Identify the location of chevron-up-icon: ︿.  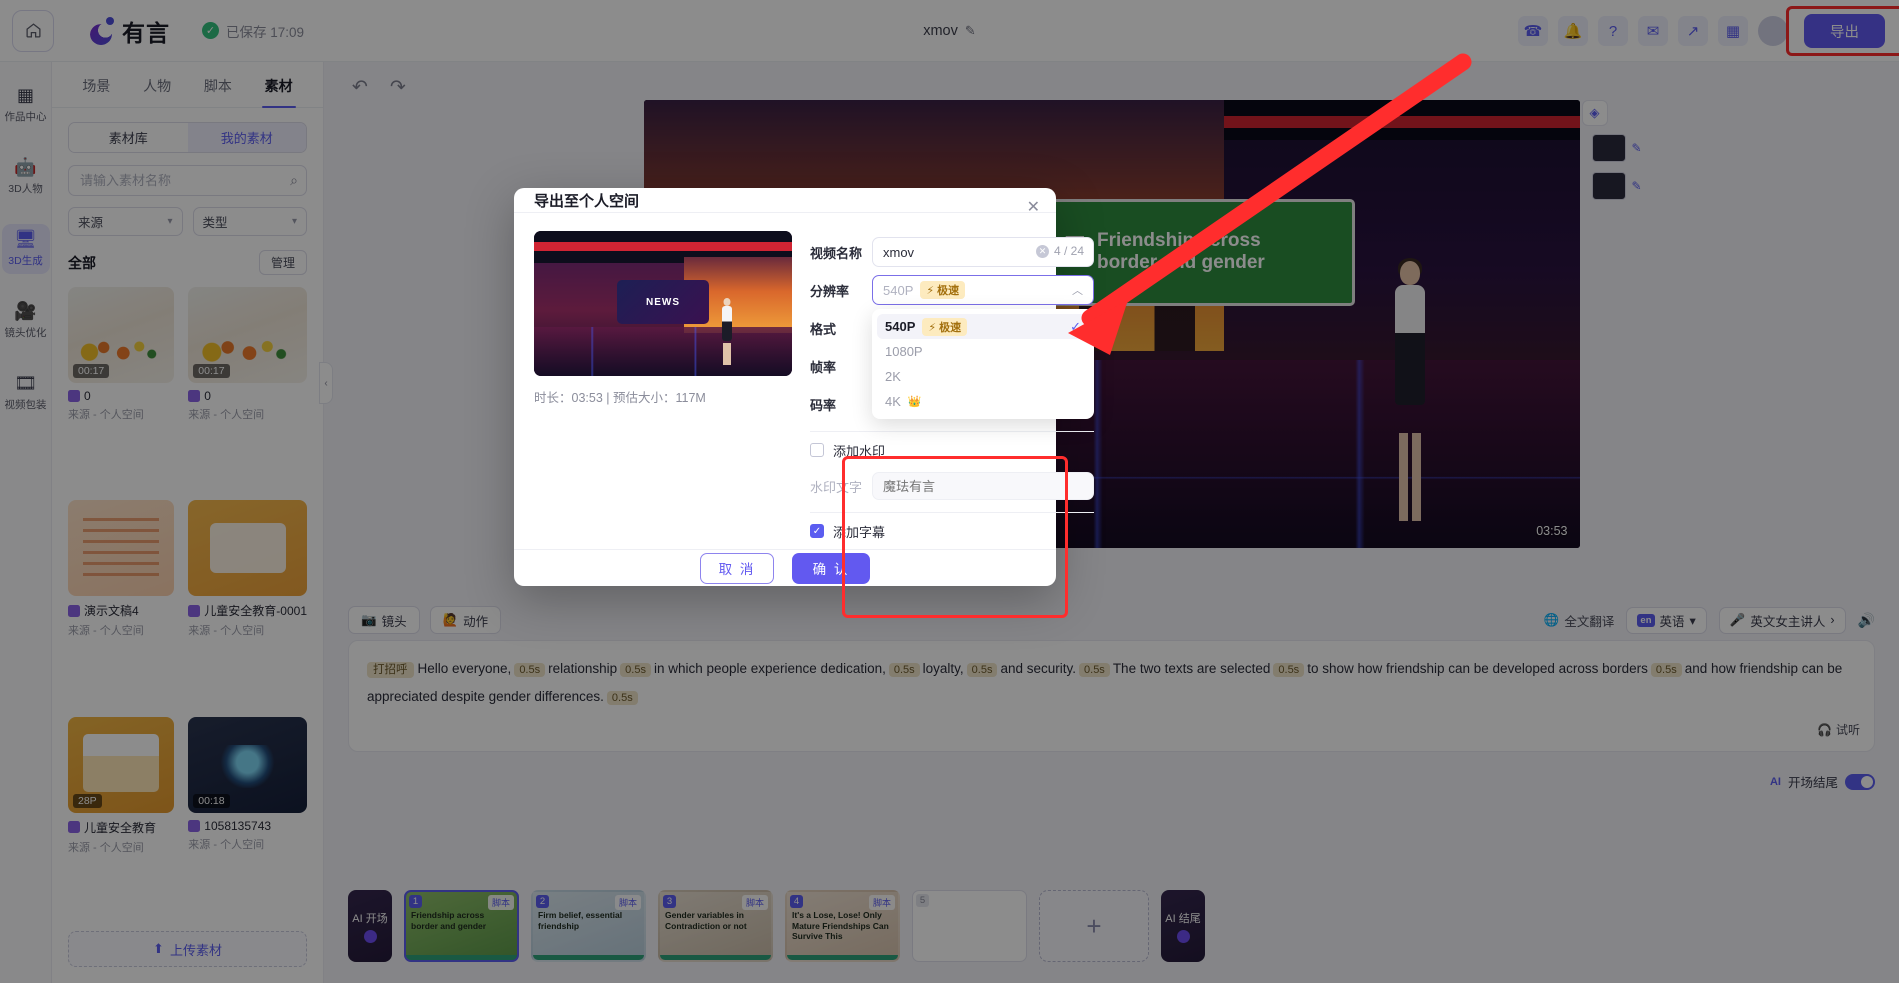
(1077, 291).